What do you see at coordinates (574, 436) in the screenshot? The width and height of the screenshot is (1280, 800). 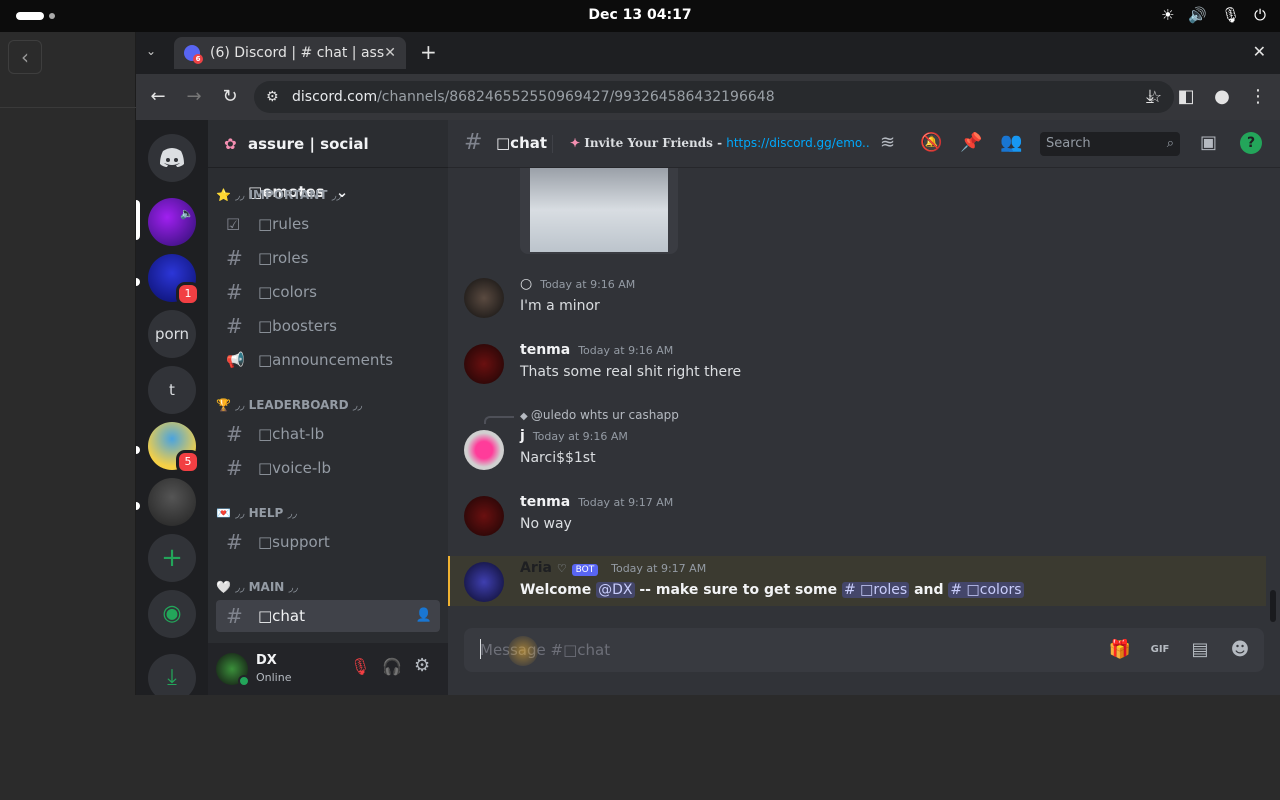 I see `message-header: j Today at 9:16 AM` at bounding box center [574, 436].